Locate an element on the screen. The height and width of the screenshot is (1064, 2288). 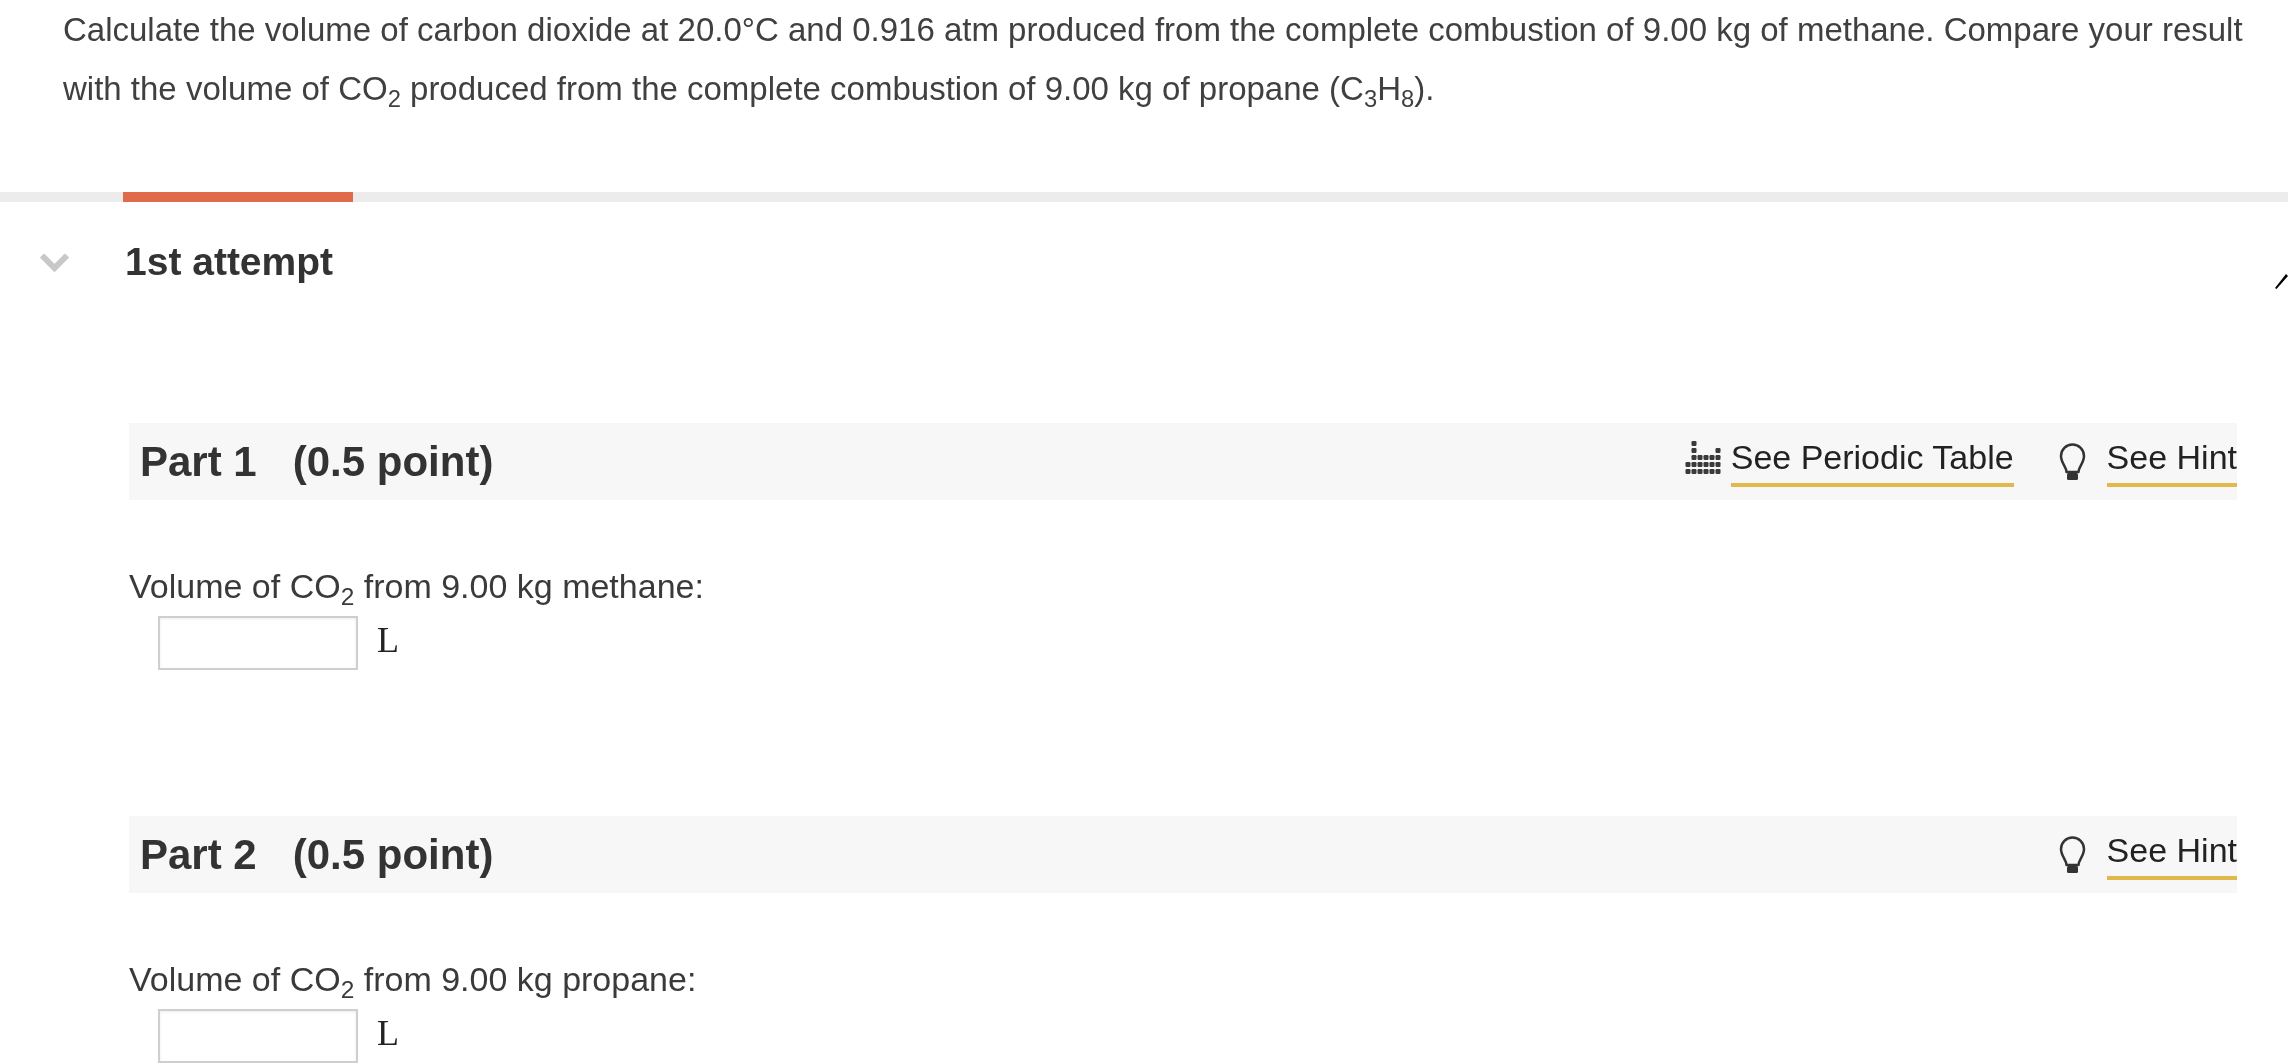
question-prompt: Volume of CO$_{2}$ from 9.00 kg propane: is located at coordinates (413, 979).